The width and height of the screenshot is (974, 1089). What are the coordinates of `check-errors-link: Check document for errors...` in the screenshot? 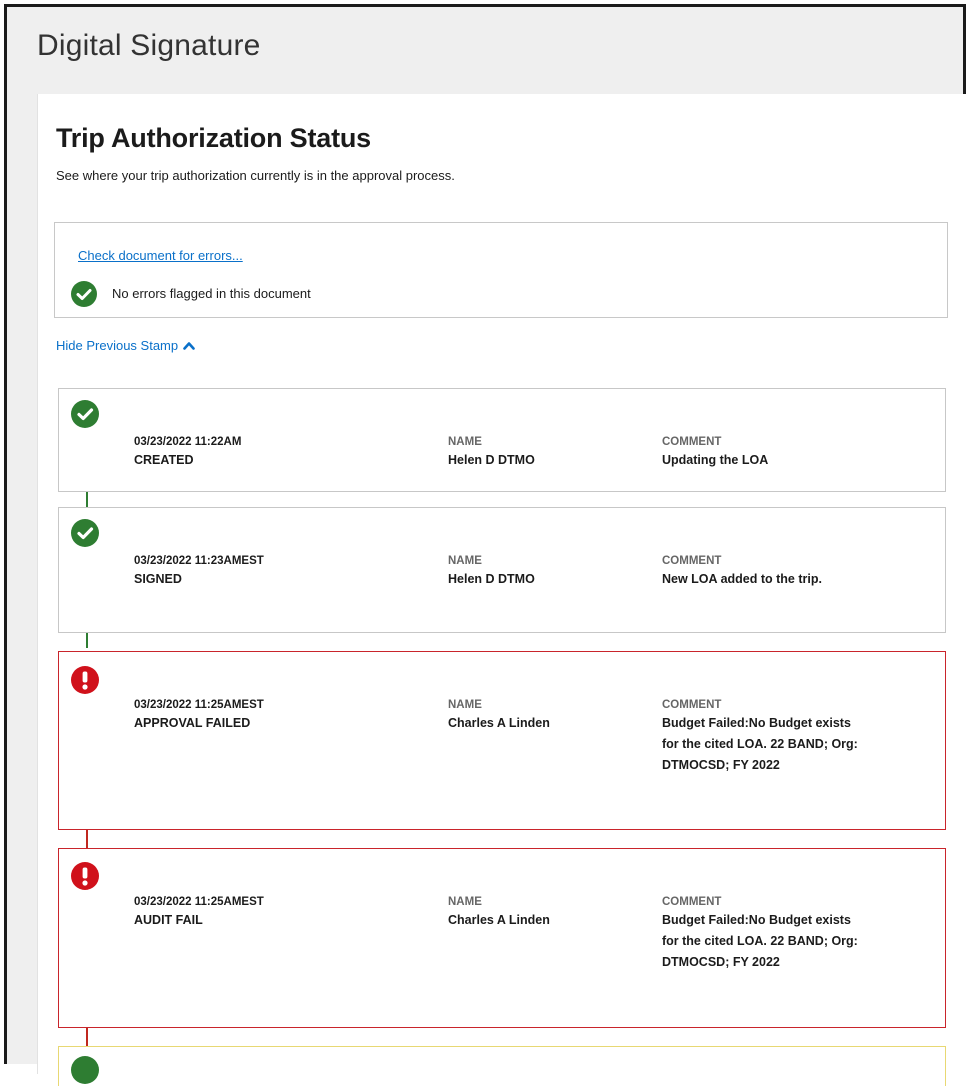 It's located at (160, 255).